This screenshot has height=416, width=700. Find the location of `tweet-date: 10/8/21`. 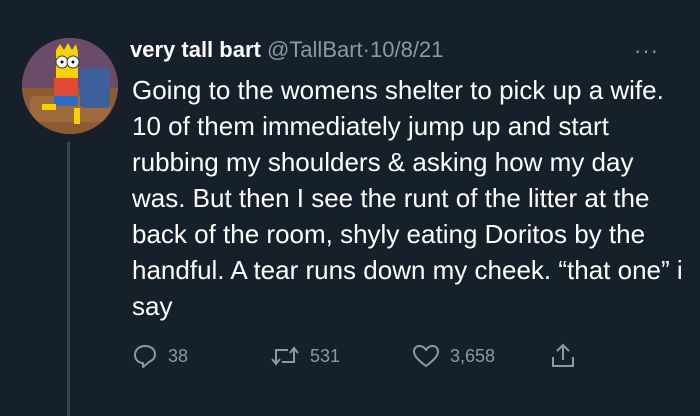

tweet-date: 10/8/21 is located at coordinates (406, 49).